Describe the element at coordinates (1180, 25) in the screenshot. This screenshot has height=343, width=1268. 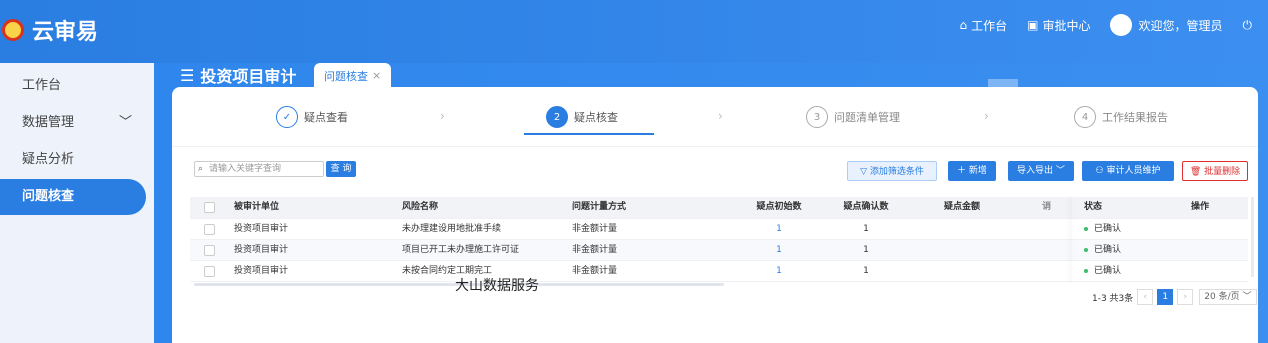
I see `welcome-text: 欢迎您，管理员` at that location.